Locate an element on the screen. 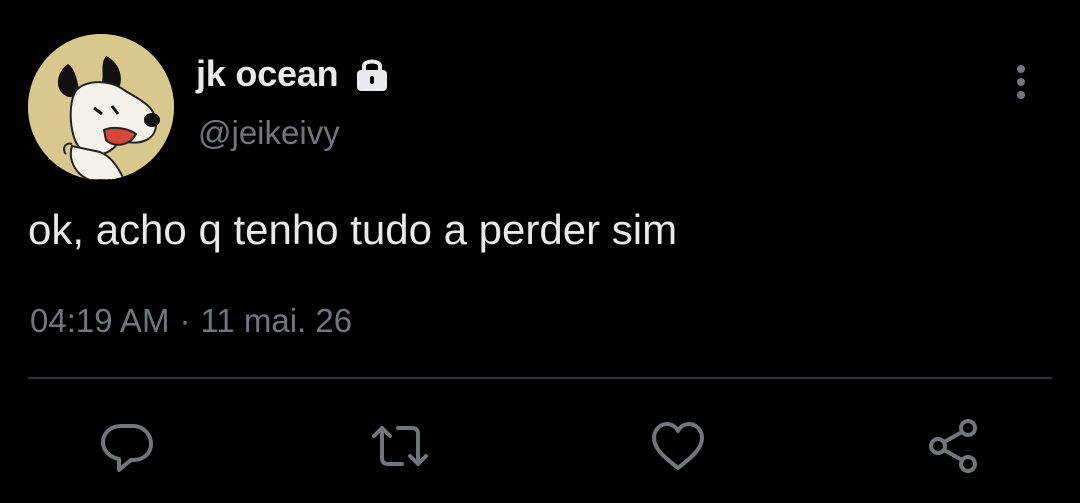 Image resolution: width=1080 pixels, height=503 pixels. tweet-text: ok, acho q tenho tudo a perder sim is located at coordinates (353, 229).